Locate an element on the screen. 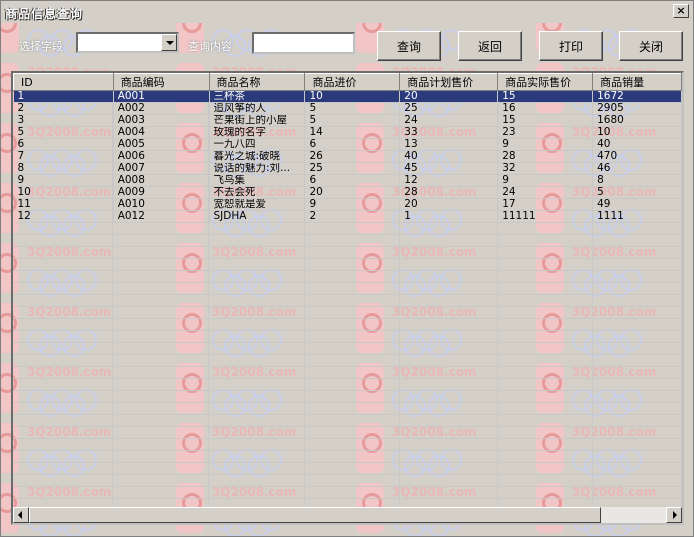 The width and height of the screenshot is (694, 537). table-cell: 33 is located at coordinates (449, 132).